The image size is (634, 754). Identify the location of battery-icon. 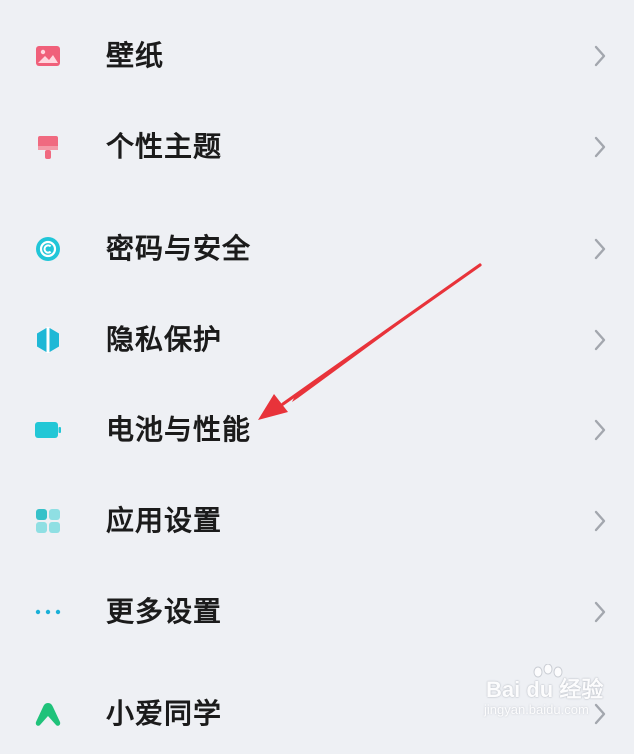
(48, 430).